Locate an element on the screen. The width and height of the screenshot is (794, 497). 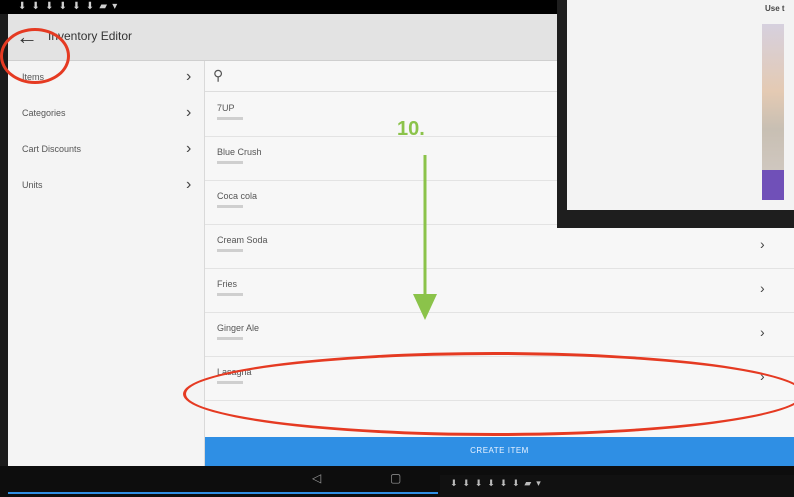
overlay-image is located at coordinates (773, 99).